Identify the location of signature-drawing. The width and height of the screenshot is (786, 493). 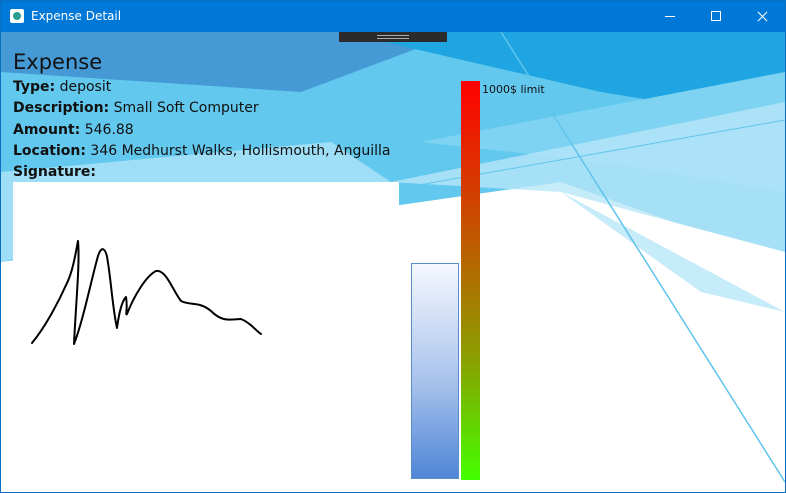
(146, 292).